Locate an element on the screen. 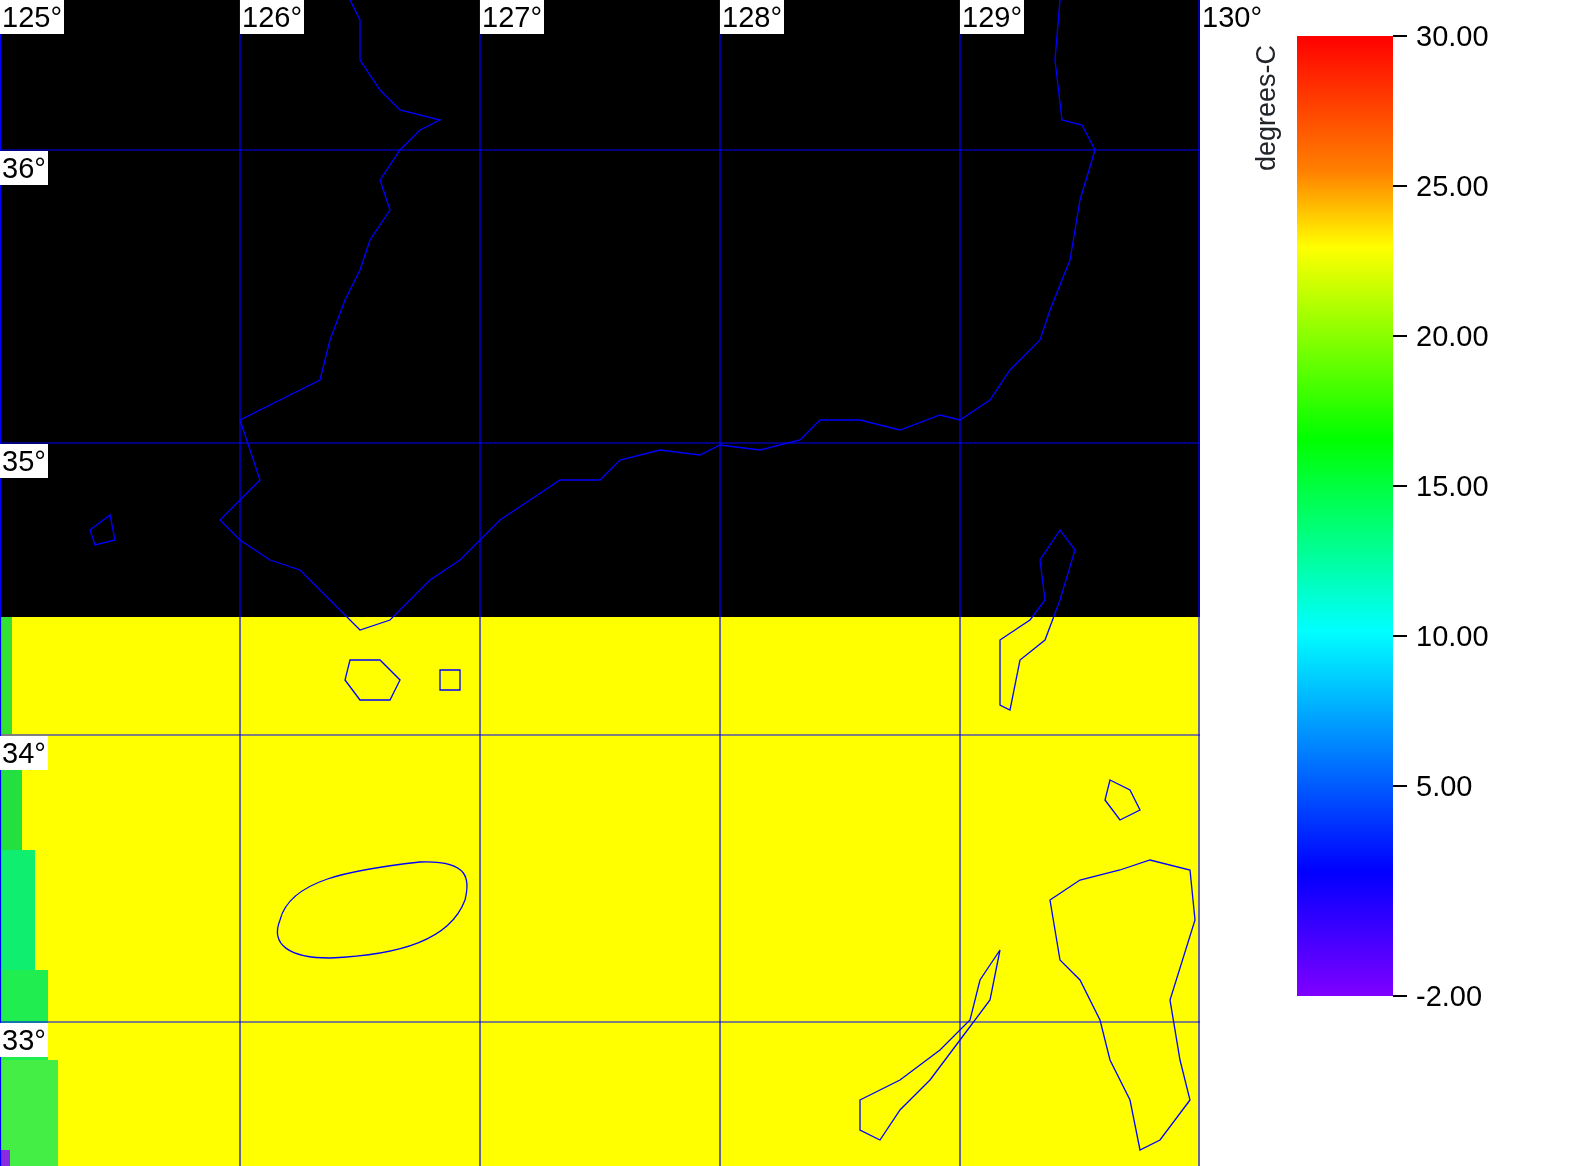  tick-label: 10.00 is located at coordinates (1452, 636).